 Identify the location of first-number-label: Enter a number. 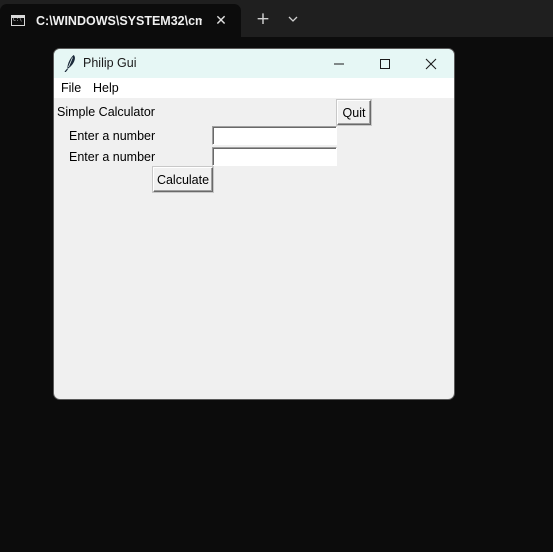
(112, 136).